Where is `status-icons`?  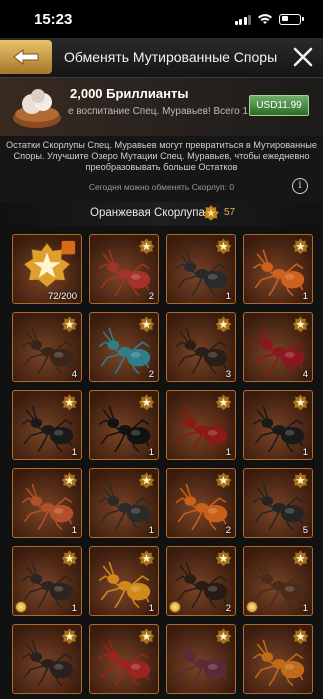
status-icons is located at coordinates (269, 19).